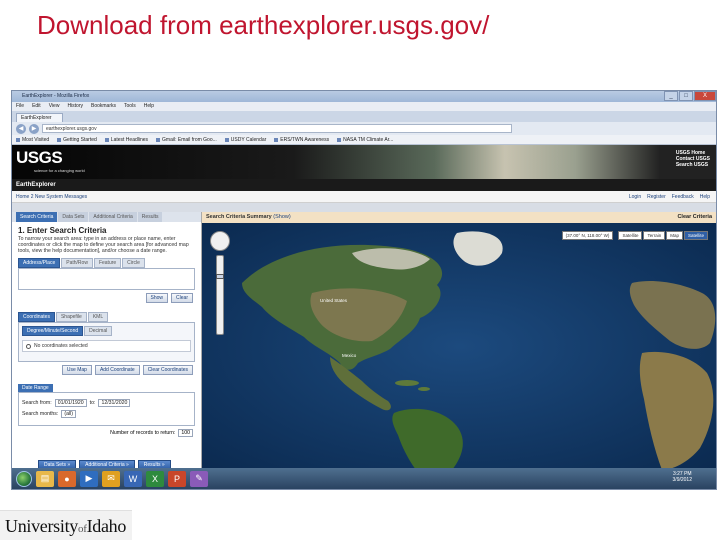  What do you see at coordinates (364, 478) in the screenshot?
I see `windows-taskbar: ▤ ● ▶ ✉ W X P ✎ 3:27 PM 3/9/2012` at bounding box center [364, 478].